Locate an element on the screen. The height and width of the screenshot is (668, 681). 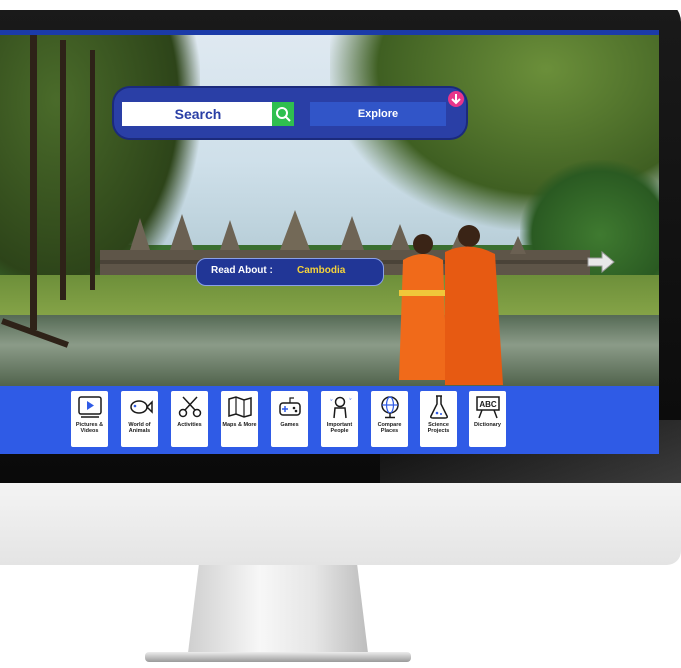
monitor-stand-base is located at coordinates (278, 657).